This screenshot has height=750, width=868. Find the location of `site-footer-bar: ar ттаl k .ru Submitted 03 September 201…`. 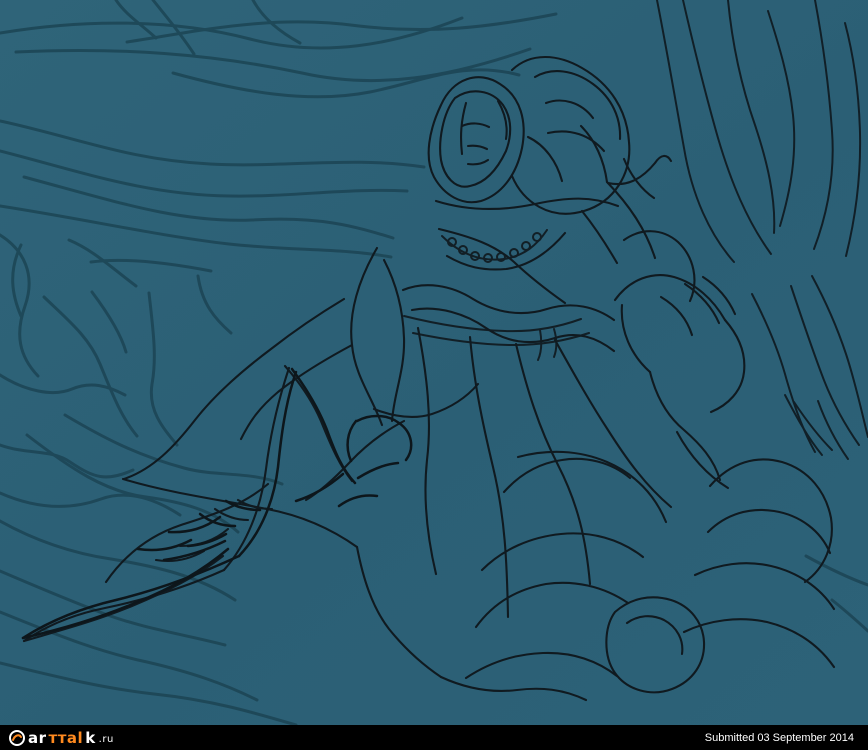

site-footer-bar: ar ттаl k .ru Submitted 03 September 201… is located at coordinates (434, 737).